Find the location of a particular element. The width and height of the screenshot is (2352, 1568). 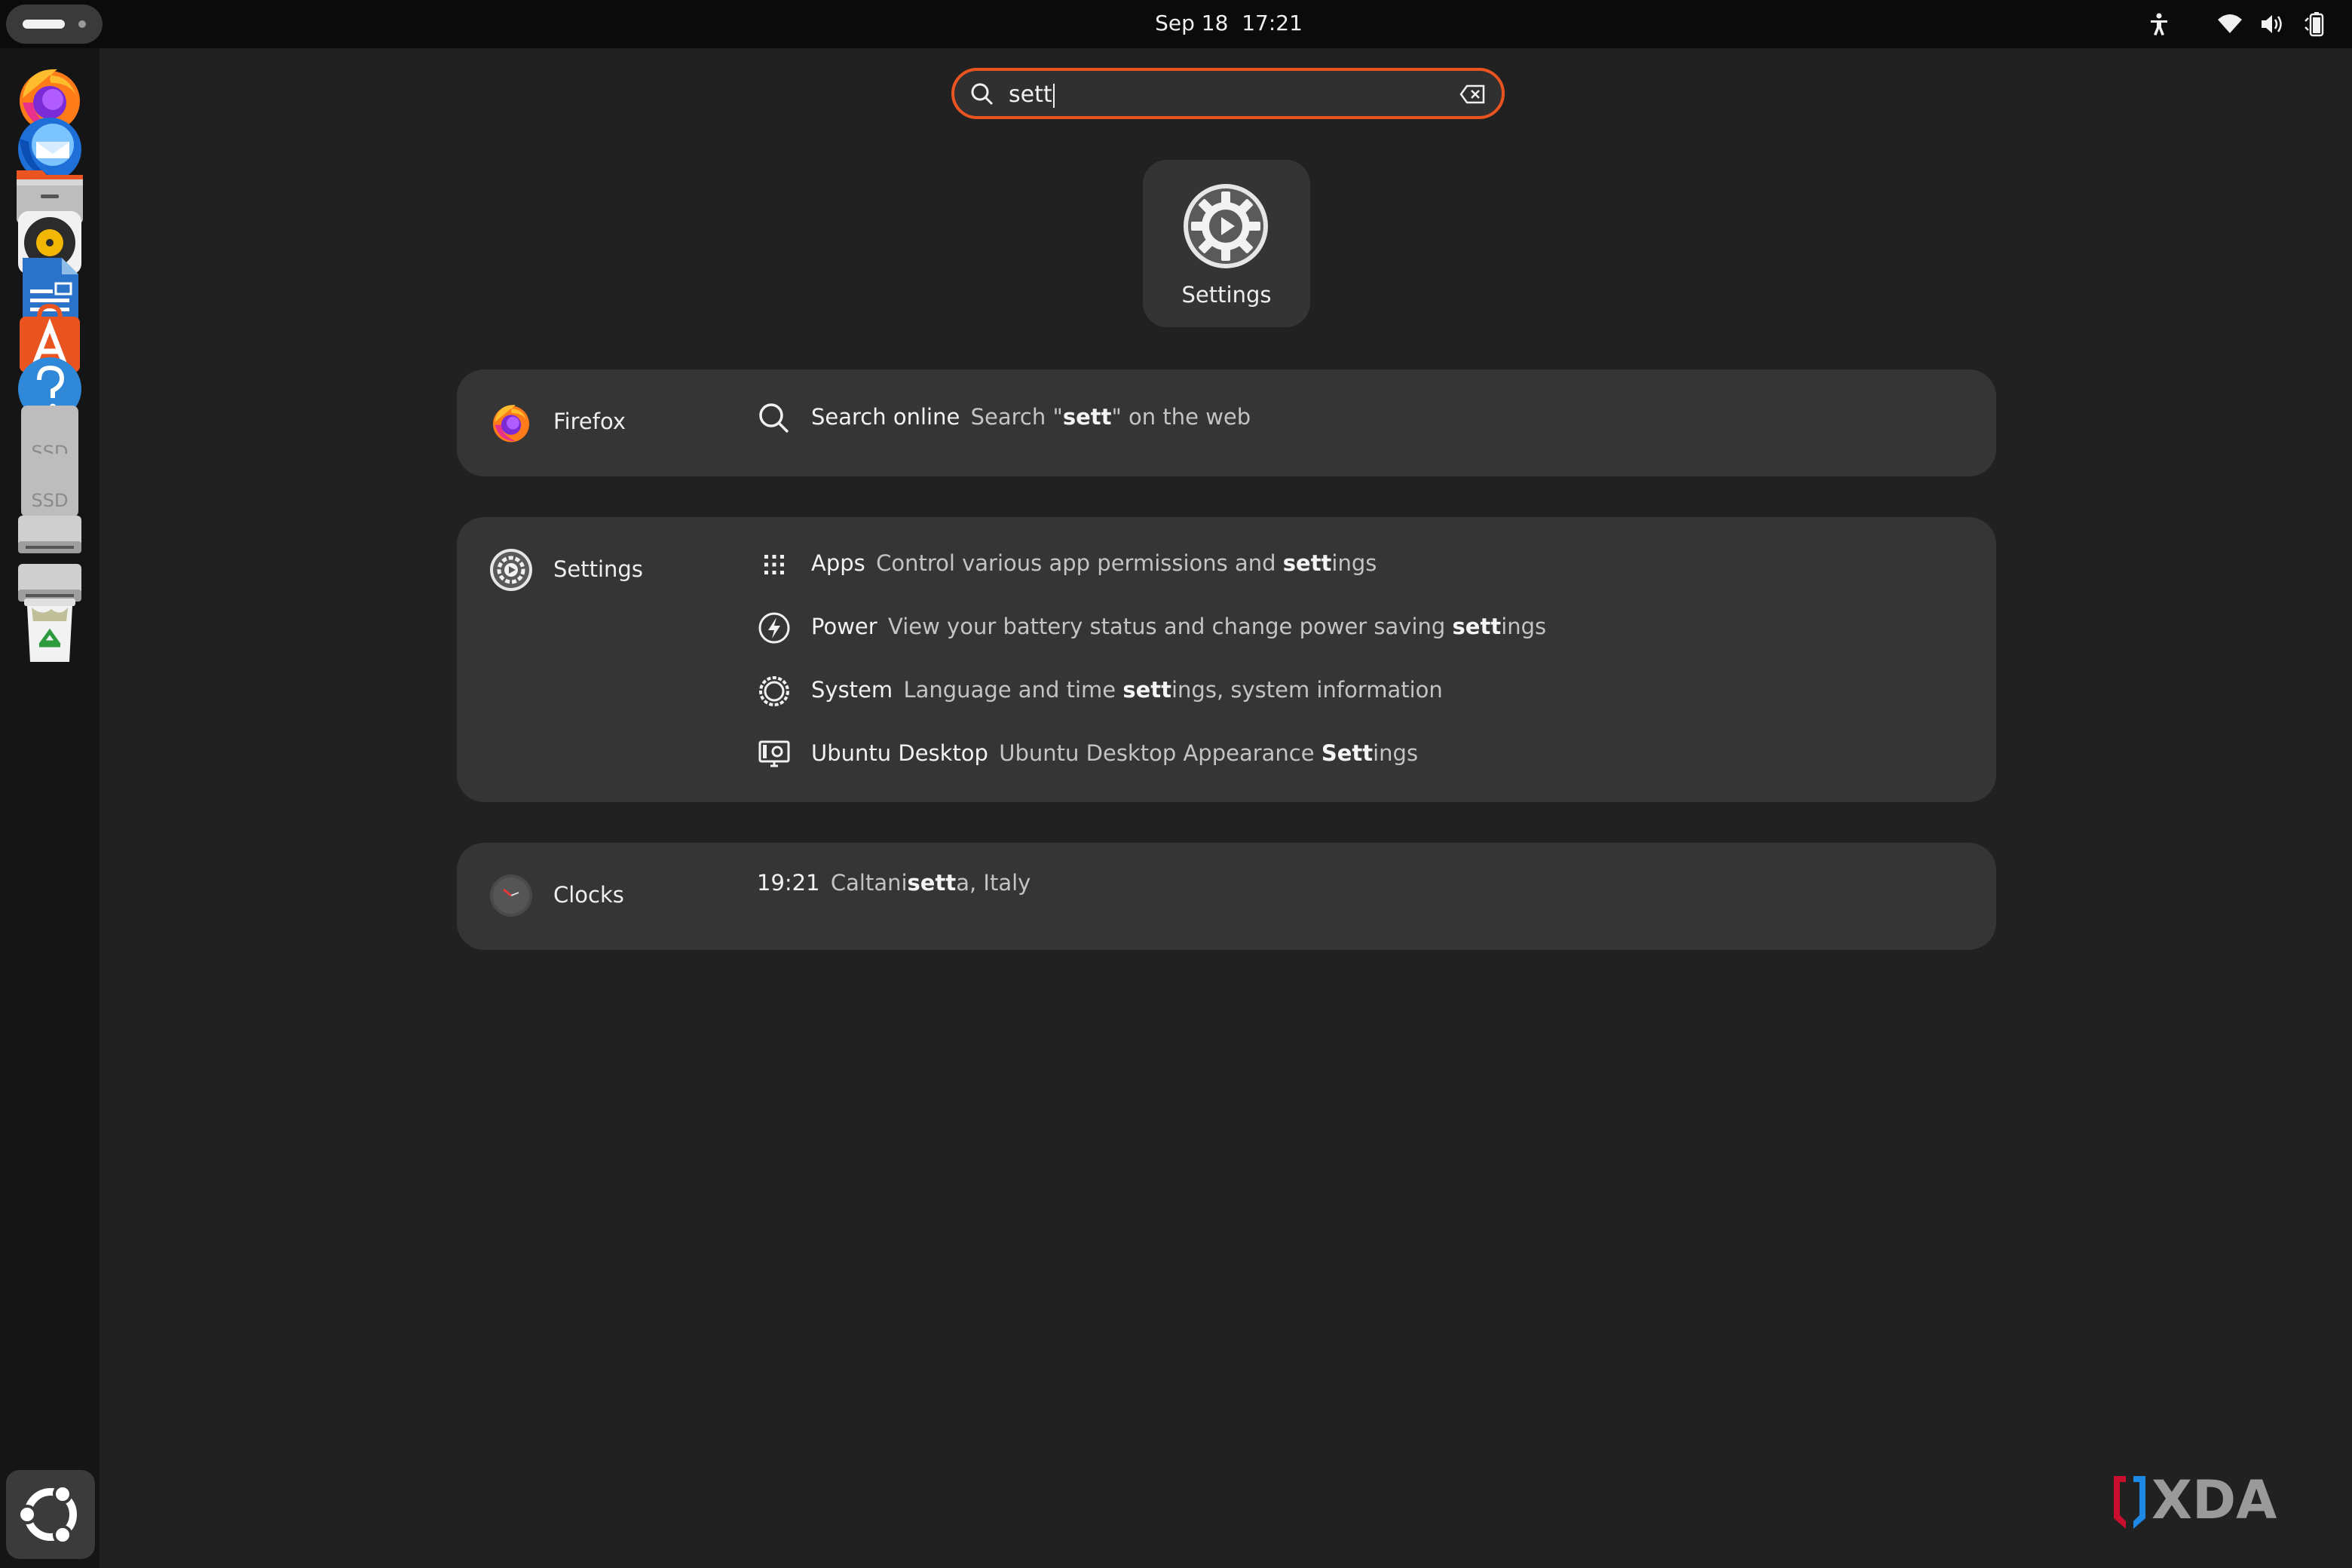

xda-watermark-logo: XDA is located at coordinates (2195, 1500).